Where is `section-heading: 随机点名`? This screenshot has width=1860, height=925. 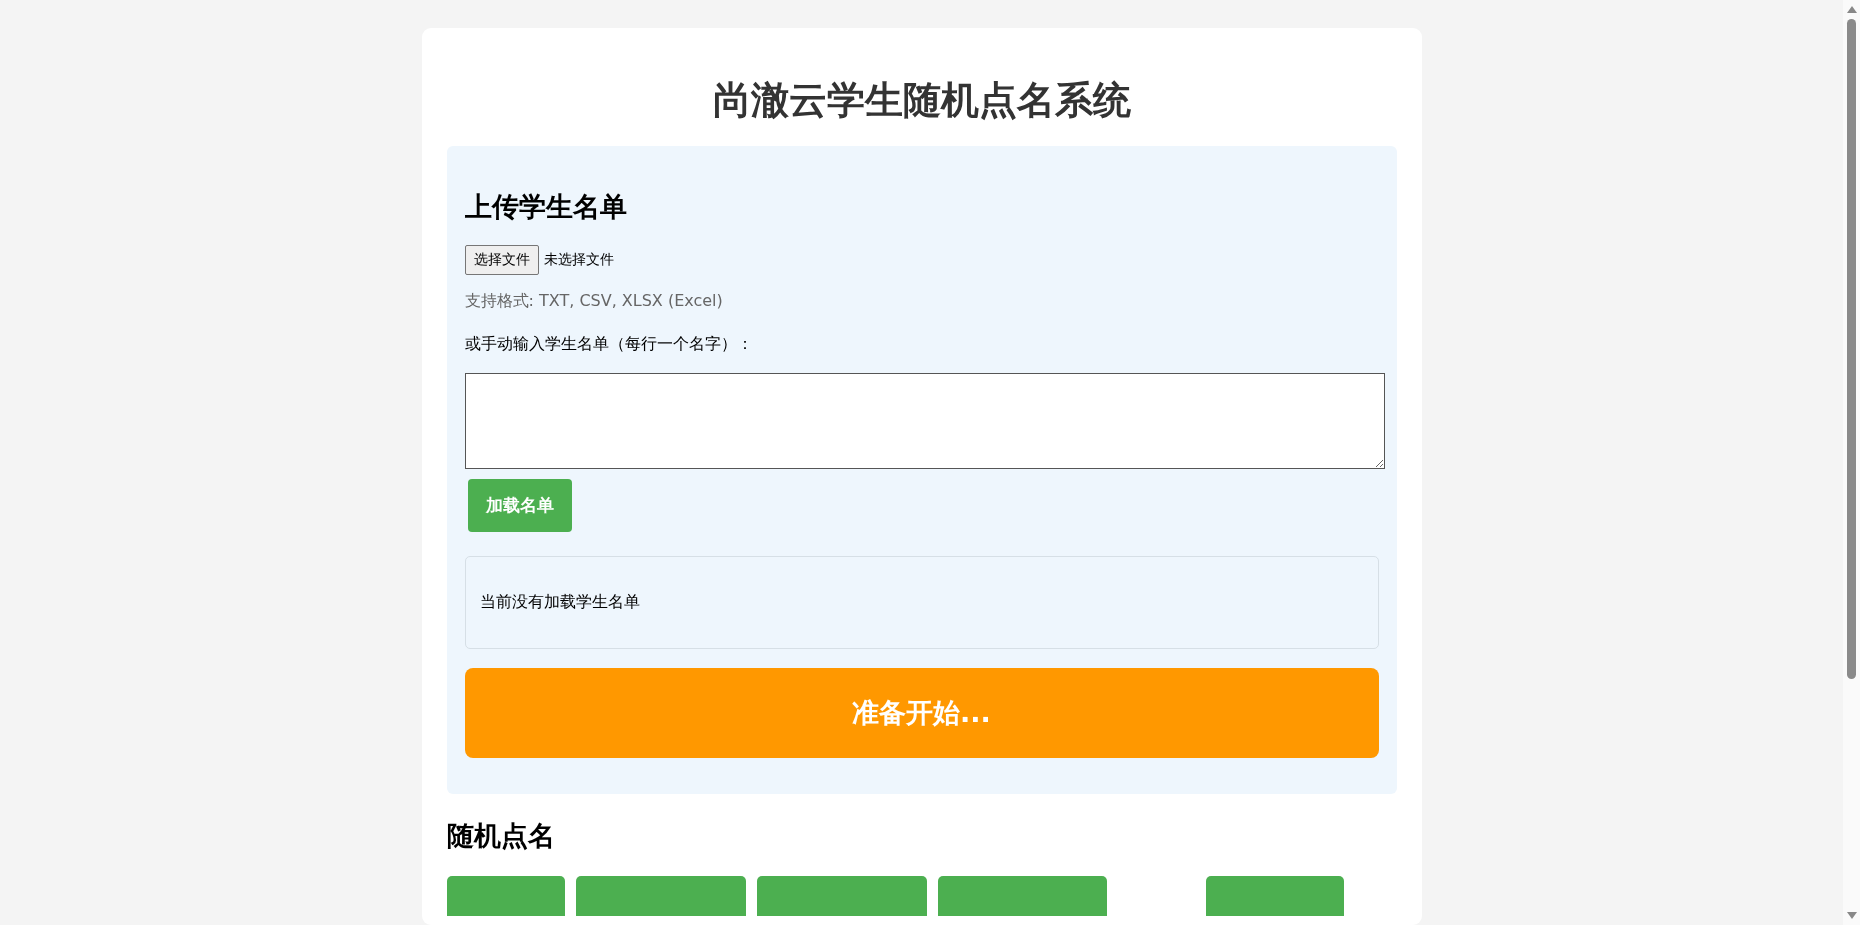 section-heading: 随机点名 is located at coordinates (501, 836).